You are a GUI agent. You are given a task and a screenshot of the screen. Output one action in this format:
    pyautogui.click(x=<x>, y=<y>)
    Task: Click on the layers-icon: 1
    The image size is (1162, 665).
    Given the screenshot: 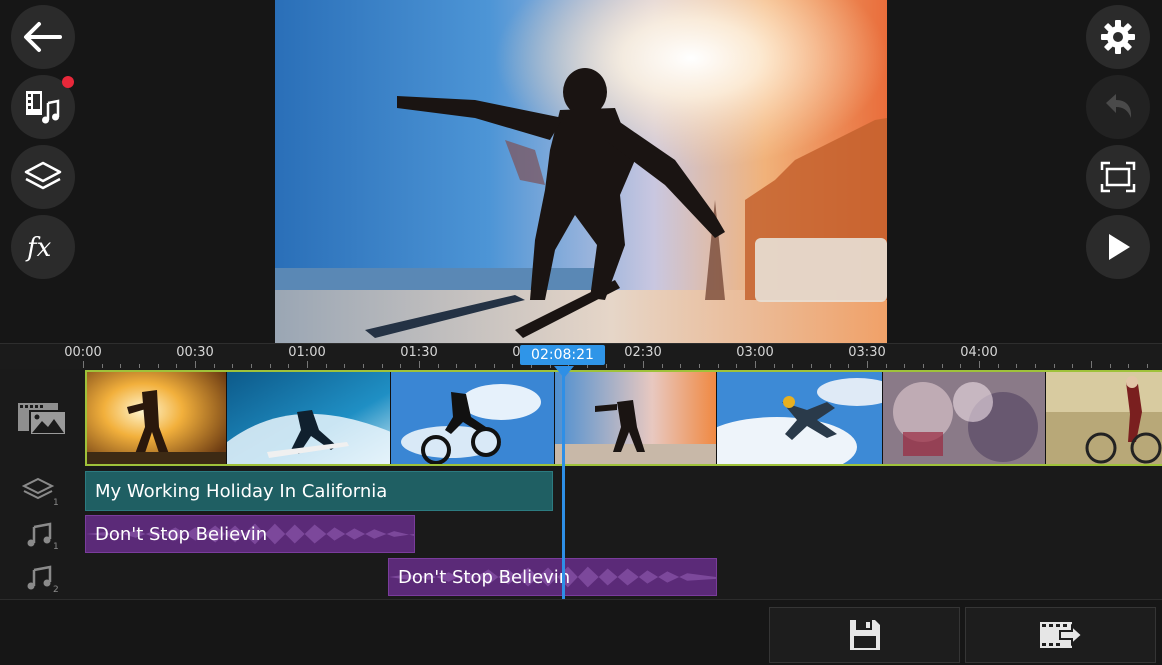 What is the action you would take?
    pyautogui.click(x=40, y=492)
    